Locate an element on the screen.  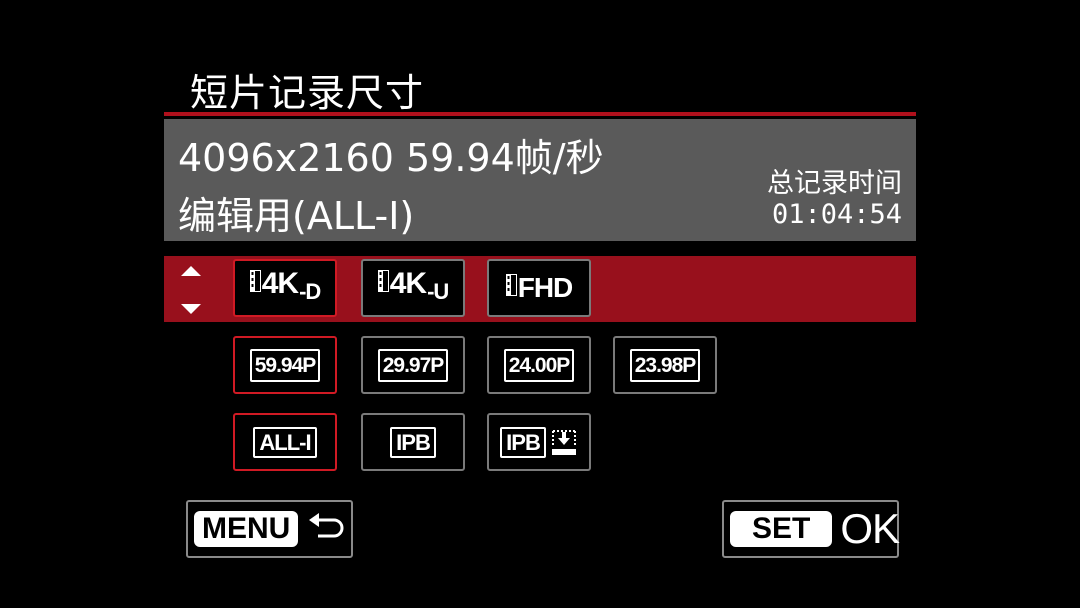
option-frame-rate-59-94p: 59.94P is located at coordinates (285, 365).